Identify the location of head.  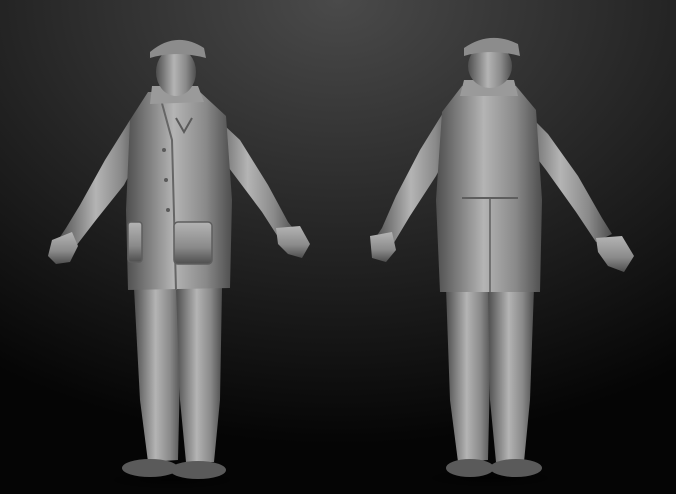
(176, 72).